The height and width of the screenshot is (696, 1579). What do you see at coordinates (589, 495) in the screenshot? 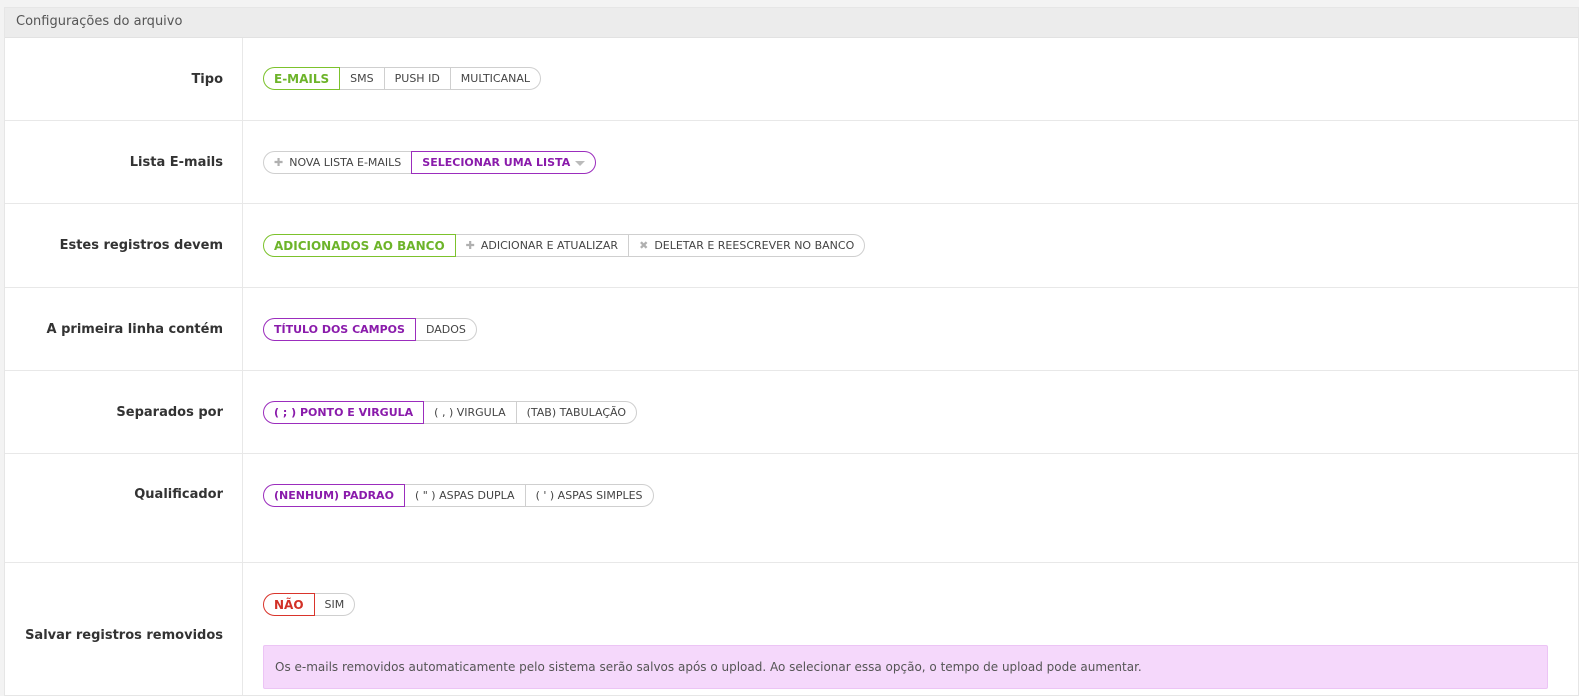
I see `aspas-simples-button: ( ' ) ASPAS SIMPLES` at bounding box center [589, 495].